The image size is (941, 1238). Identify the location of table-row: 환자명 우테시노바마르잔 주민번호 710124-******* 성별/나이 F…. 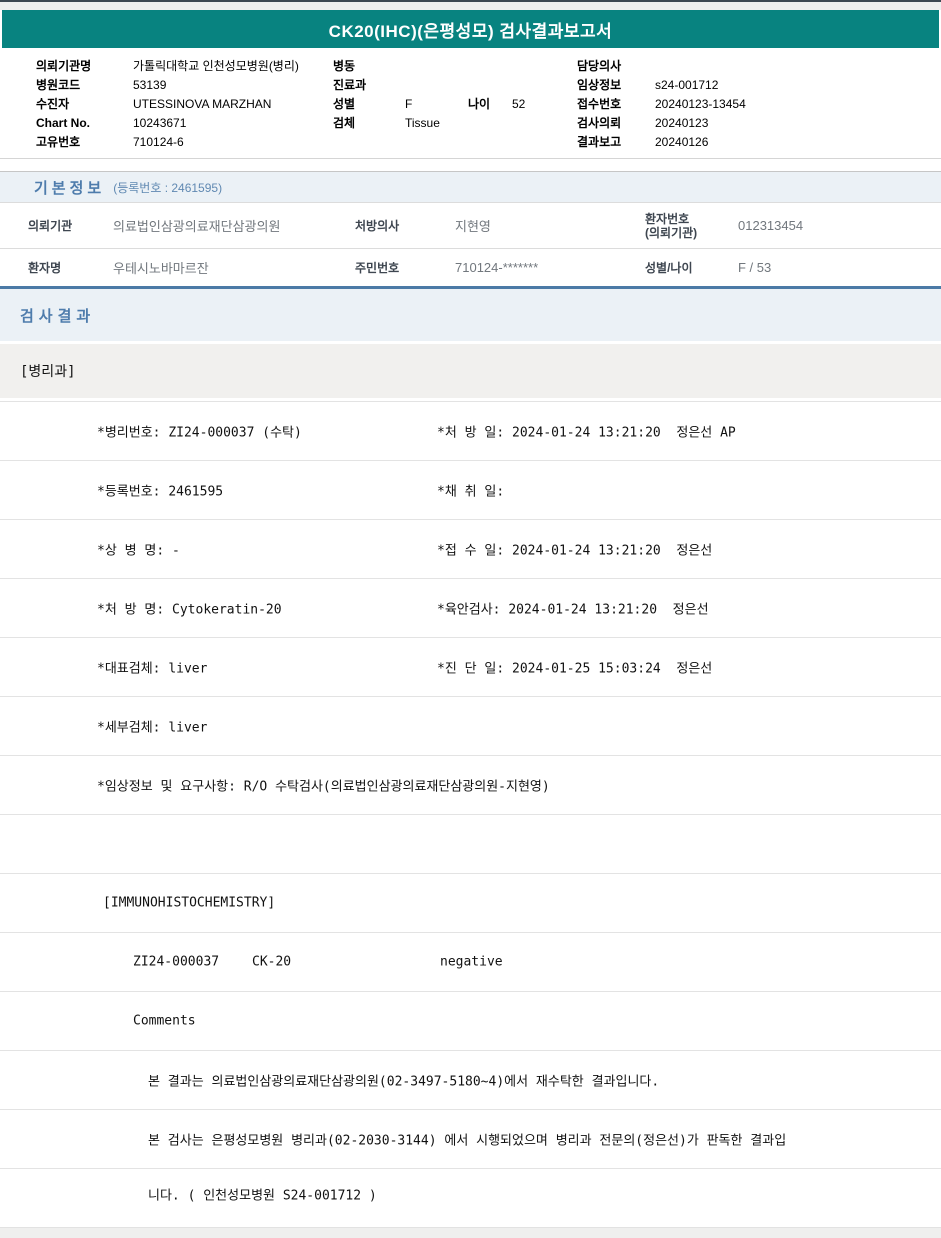
(470, 267).